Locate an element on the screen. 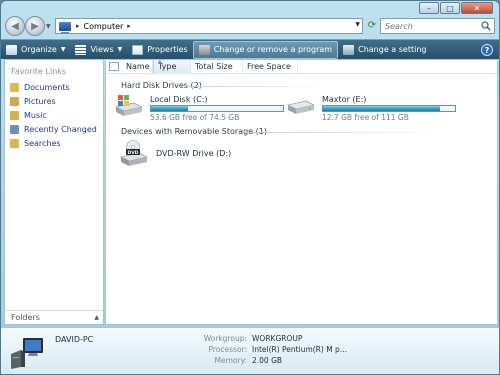  favorite-link-label: Searches is located at coordinates (42, 143).